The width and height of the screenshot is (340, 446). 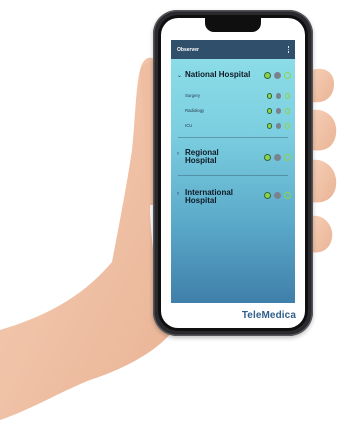 I want to click on list-item-icu: ICU, so click(x=233, y=125).